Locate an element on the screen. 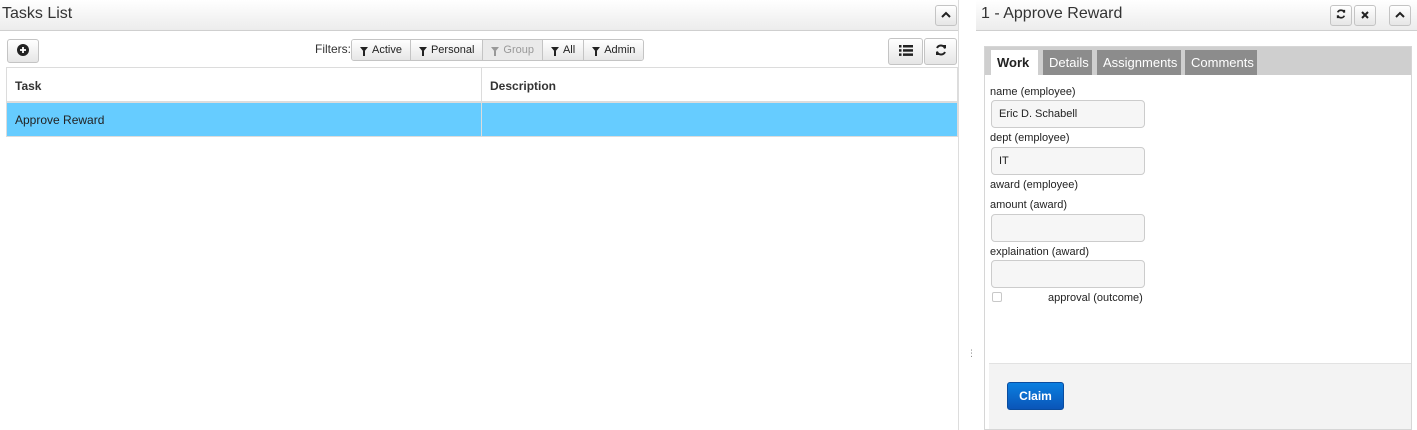 This screenshot has width=1417, height=430. tab-strip: Work Details Assignments Comments is located at coordinates (1198, 61).